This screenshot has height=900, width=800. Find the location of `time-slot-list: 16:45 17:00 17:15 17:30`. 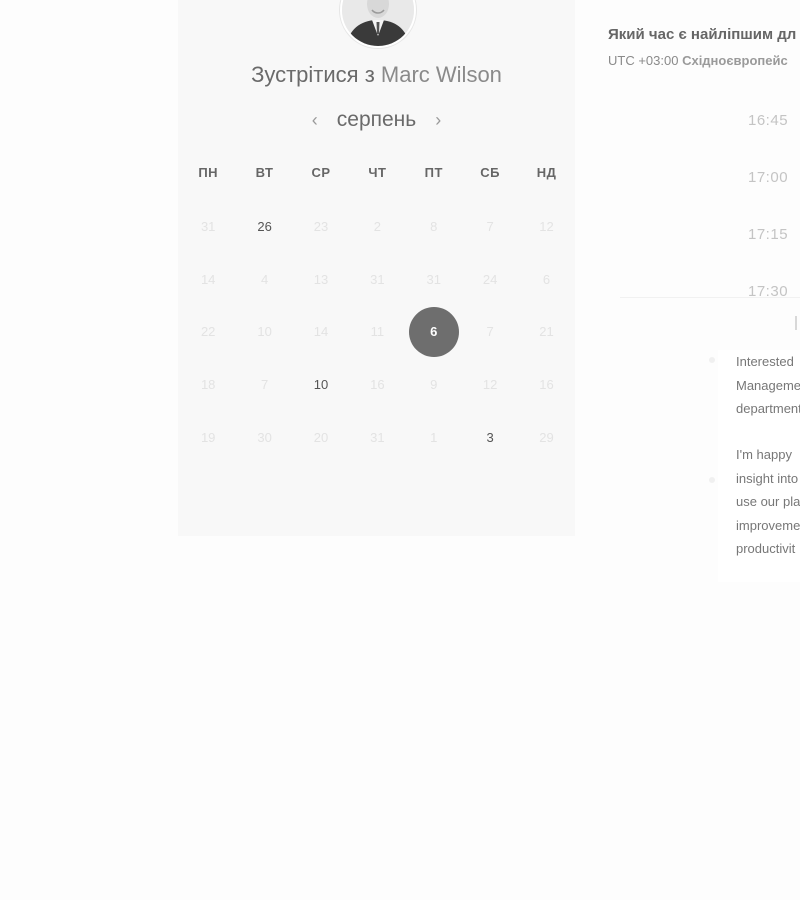

time-slot-list: 16:45 17:00 17:15 17:30 is located at coordinates (760, 206).